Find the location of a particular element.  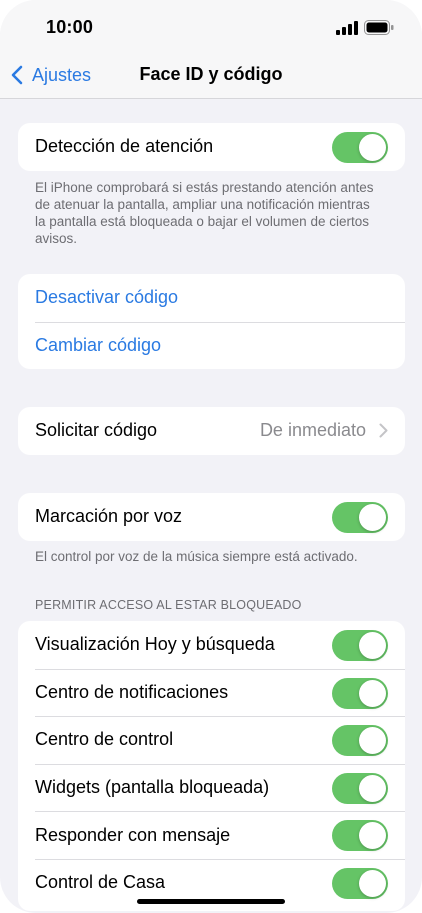

require-passcode-value-wrap: De inmediato is located at coordinates (324, 431).